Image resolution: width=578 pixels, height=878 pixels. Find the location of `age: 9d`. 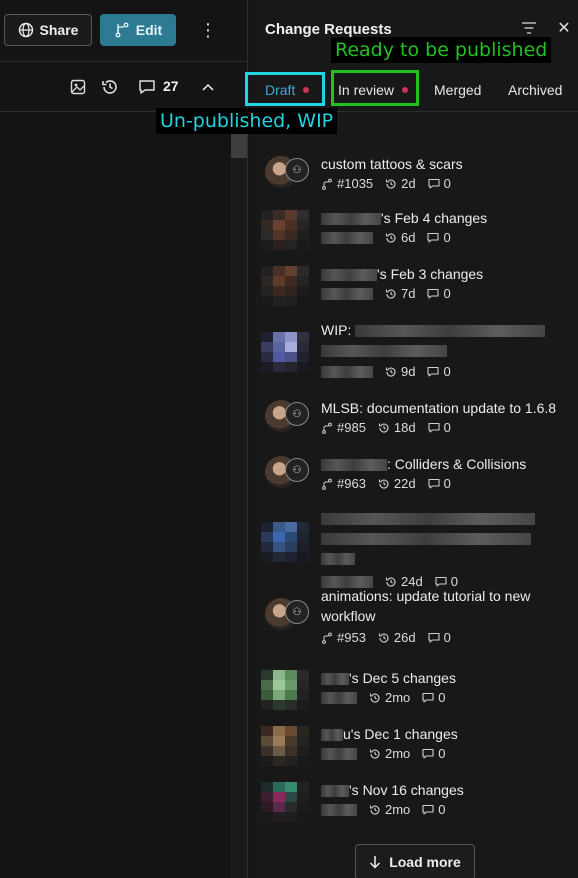

age: 9d is located at coordinates (400, 371).